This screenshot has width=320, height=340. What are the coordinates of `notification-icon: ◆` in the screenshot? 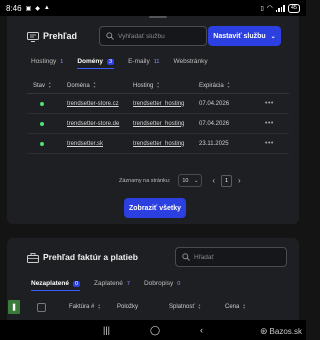 It's located at (37, 8).